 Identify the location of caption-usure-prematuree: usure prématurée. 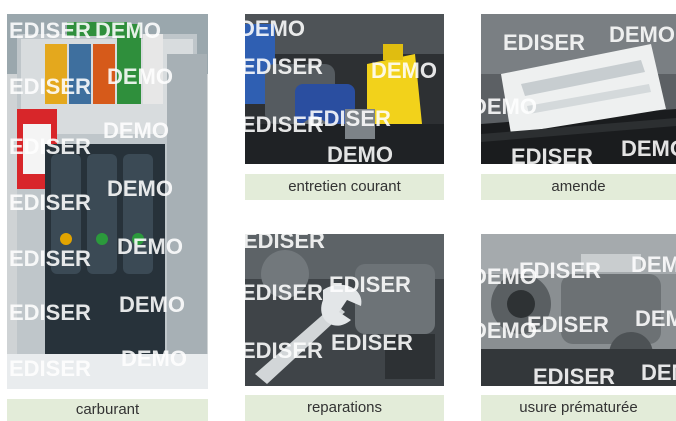
(578, 408).